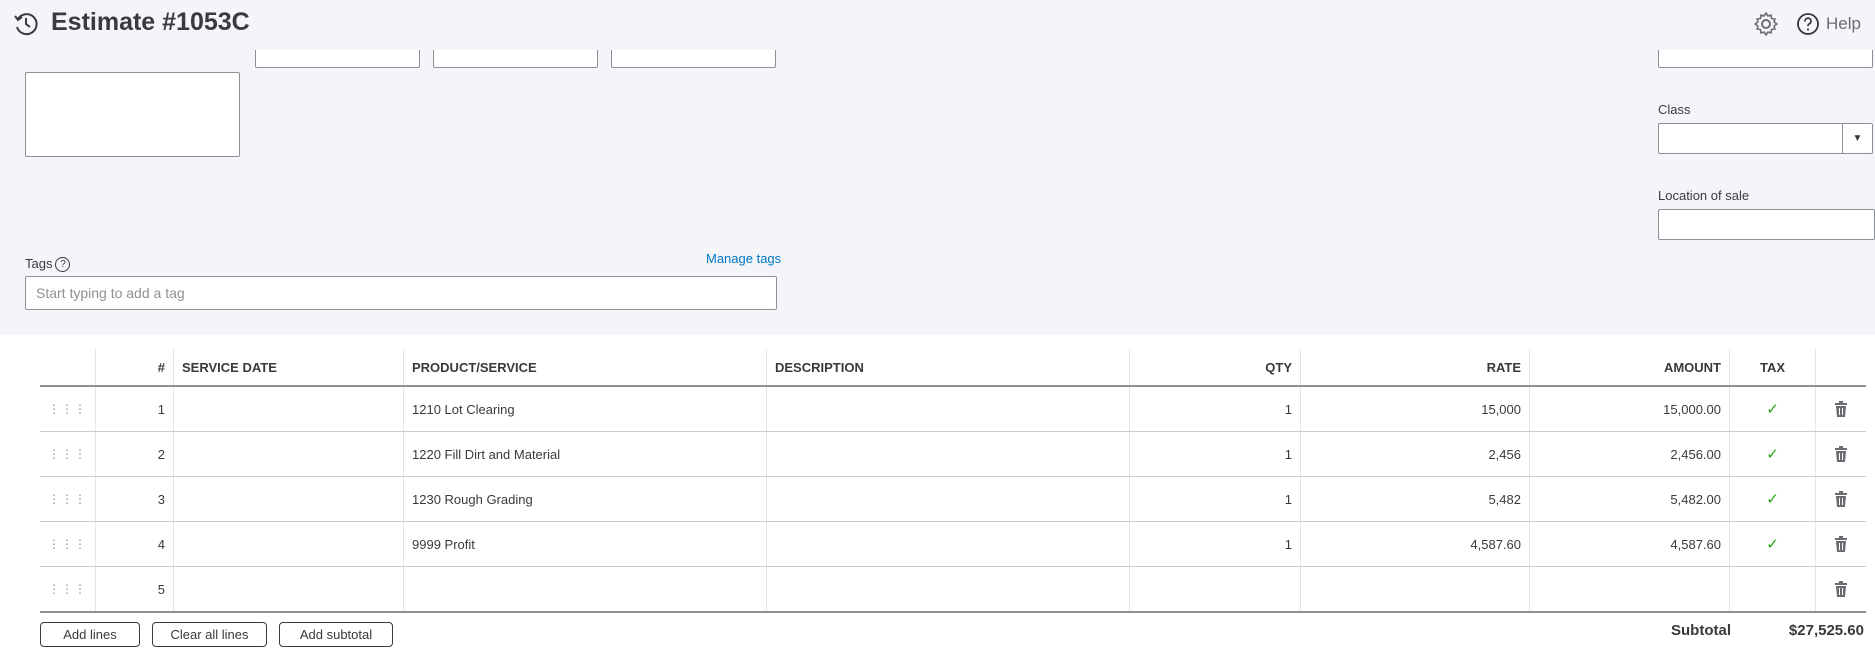 This screenshot has width=1875, height=653. I want to click on amount-cell, so click(1629, 589).